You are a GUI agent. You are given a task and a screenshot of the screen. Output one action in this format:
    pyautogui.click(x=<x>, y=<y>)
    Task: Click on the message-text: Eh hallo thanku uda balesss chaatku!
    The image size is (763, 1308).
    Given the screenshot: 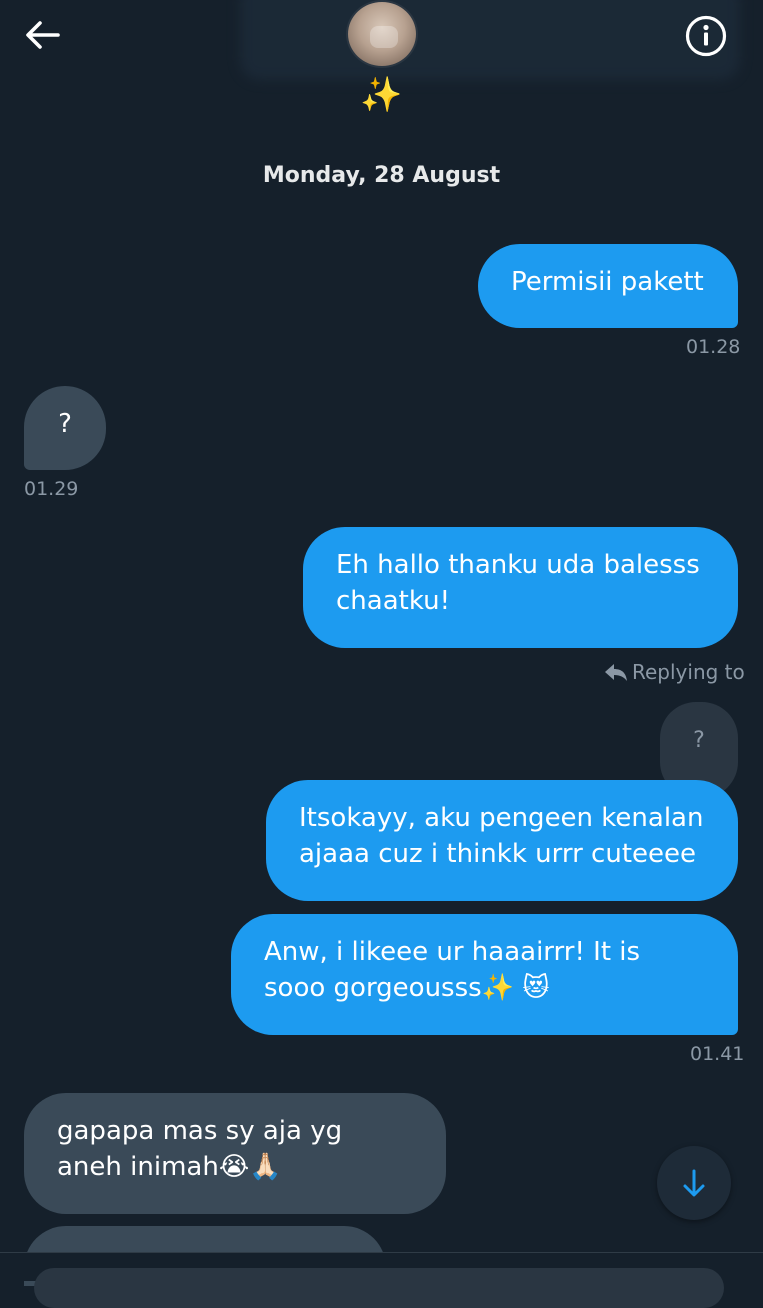 What is the action you would take?
    pyautogui.click(x=518, y=583)
    